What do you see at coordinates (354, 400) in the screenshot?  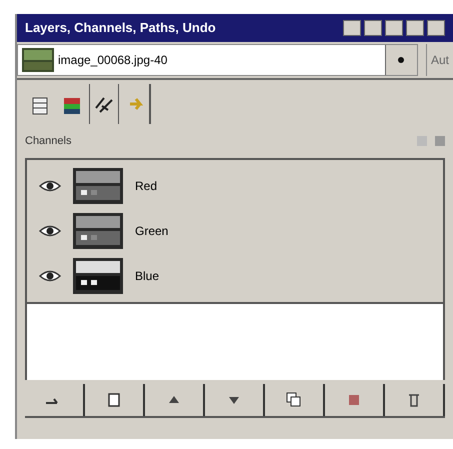 I see `selection-icon` at bounding box center [354, 400].